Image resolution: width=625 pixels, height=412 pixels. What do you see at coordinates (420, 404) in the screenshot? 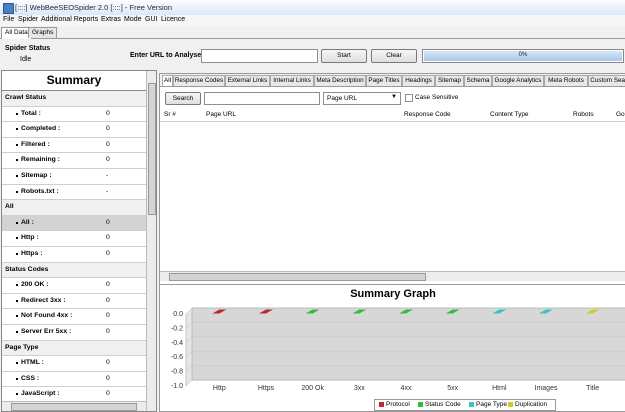
I see `legend-swatch-status-code` at bounding box center [420, 404].